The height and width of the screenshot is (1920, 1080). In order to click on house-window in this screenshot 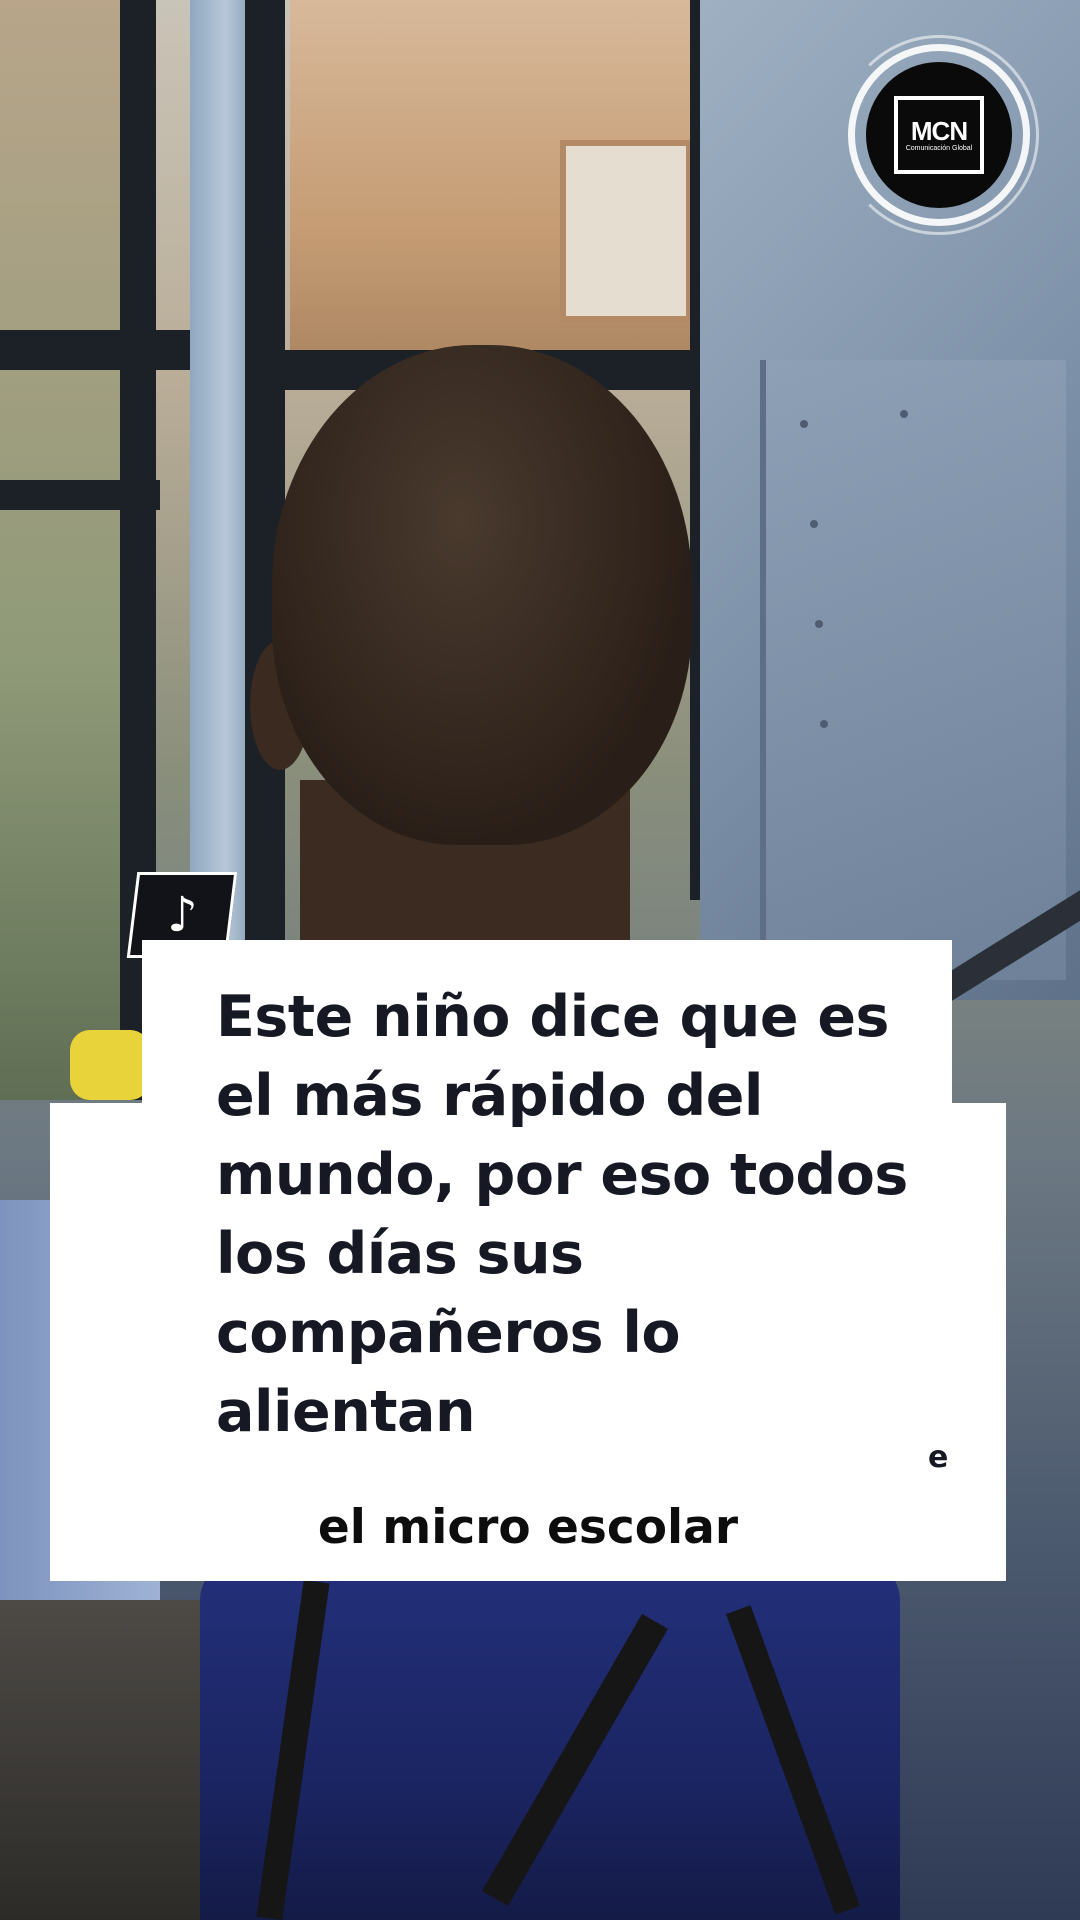, I will do `click(626, 231)`.